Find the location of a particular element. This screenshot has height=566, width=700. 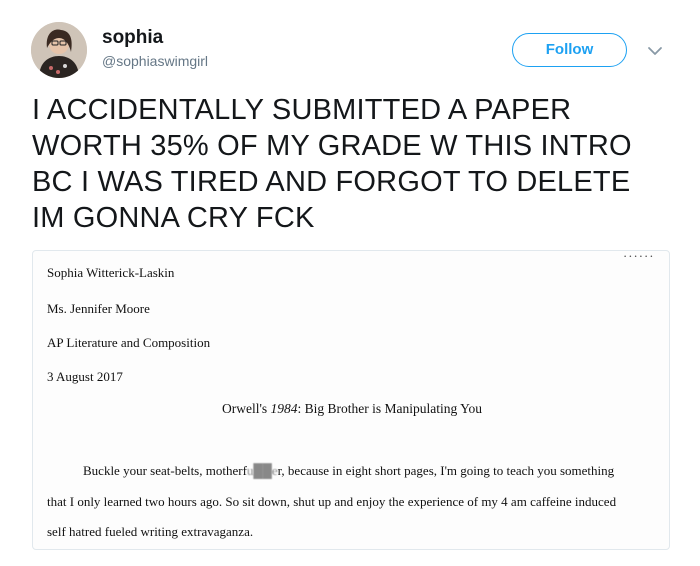

paper-body-line: self hatred fueled writing extravaganza. is located at coordinates (150, 531).